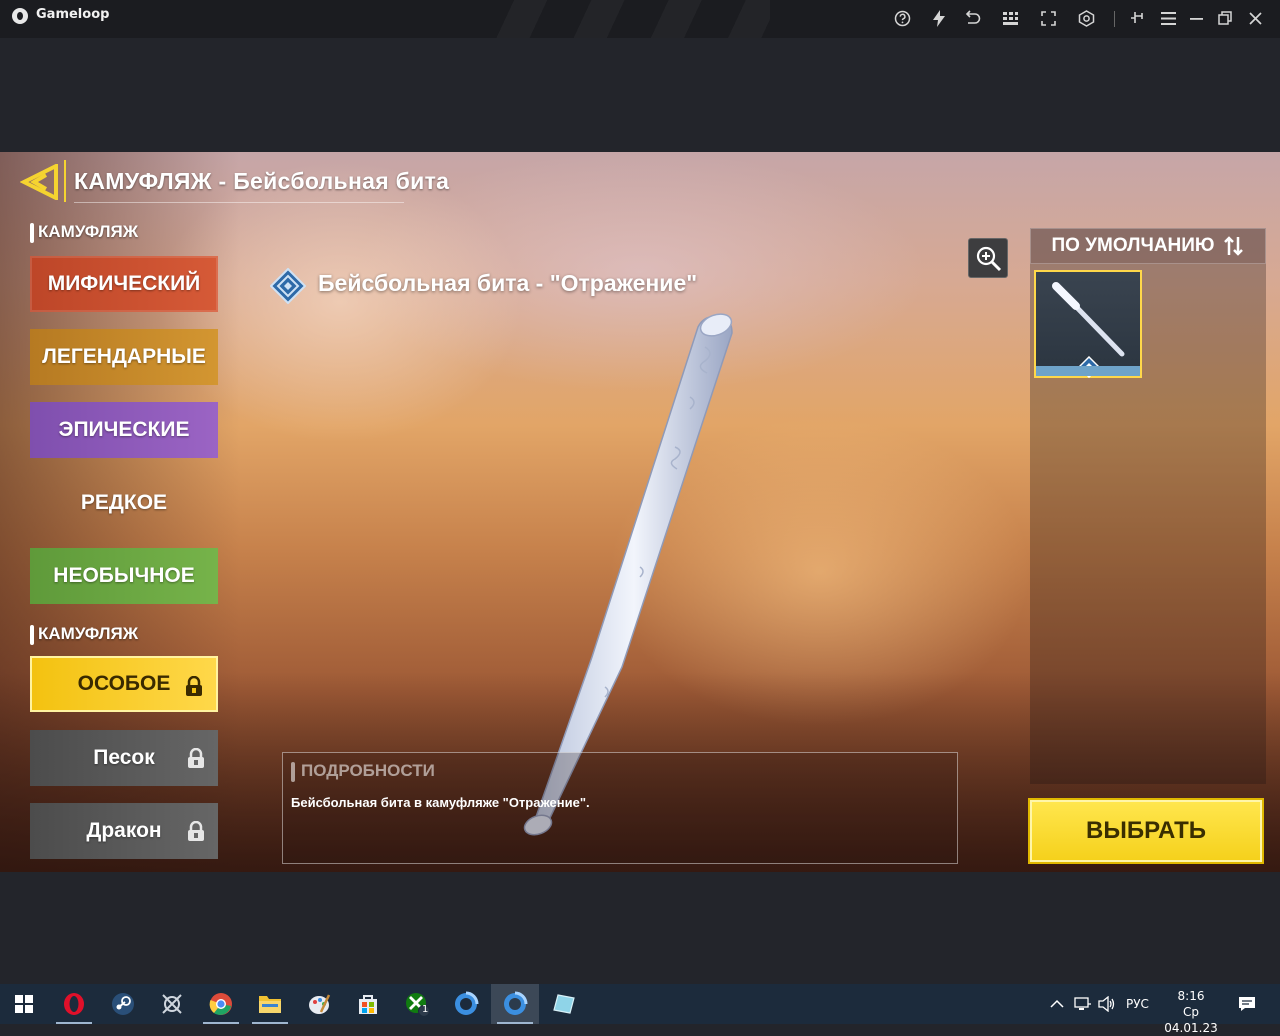 The width and height of the screenshot is (1280, 1036). I want to click on volume-icon, so click(1106, 1004).